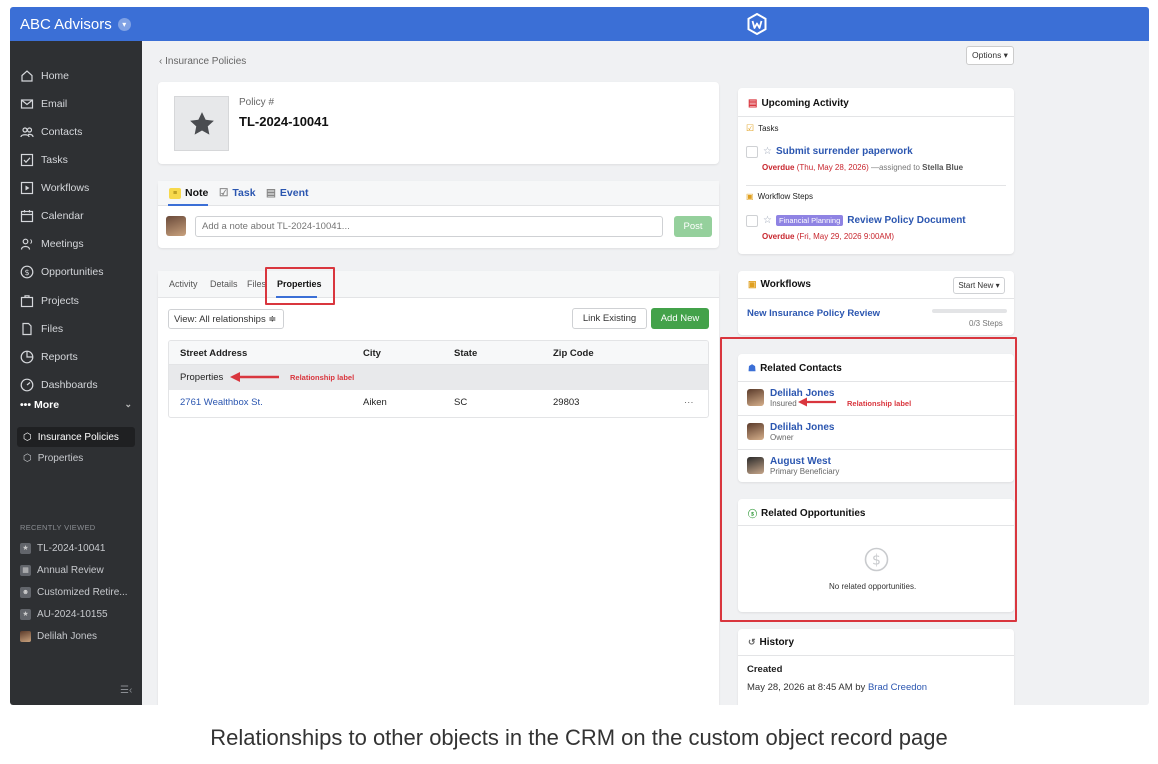 This screenshot has height=764, width=1158. I want to click on sidebar-item-label: Tasks, so click(54, 160).